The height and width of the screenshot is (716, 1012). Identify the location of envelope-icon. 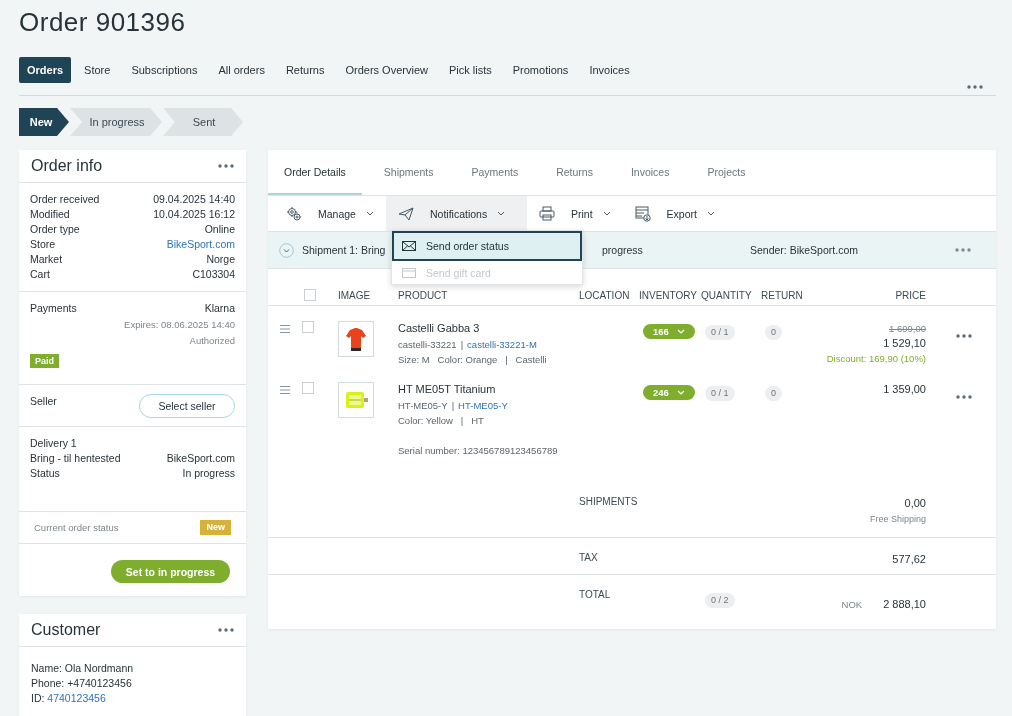
(409, 246).